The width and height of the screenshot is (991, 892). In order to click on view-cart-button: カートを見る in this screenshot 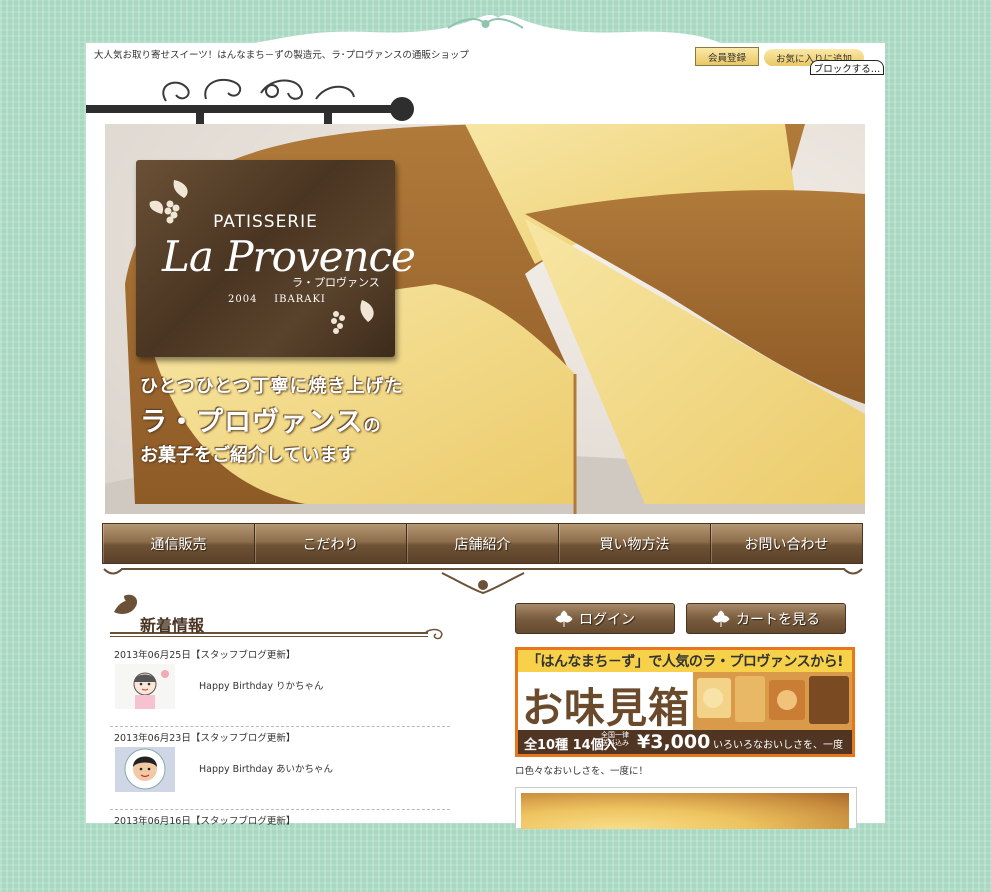, I will do `click(766, 618)`.